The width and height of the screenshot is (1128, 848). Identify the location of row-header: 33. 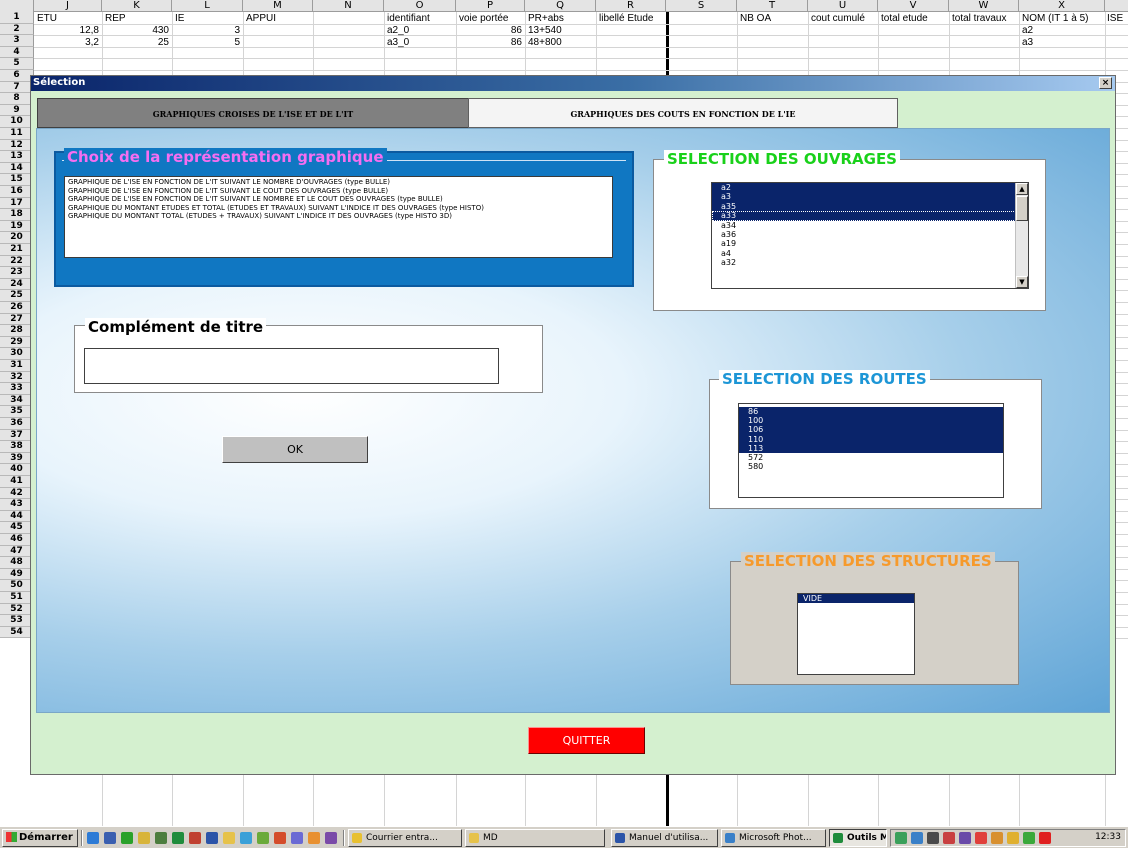
(17, 389).